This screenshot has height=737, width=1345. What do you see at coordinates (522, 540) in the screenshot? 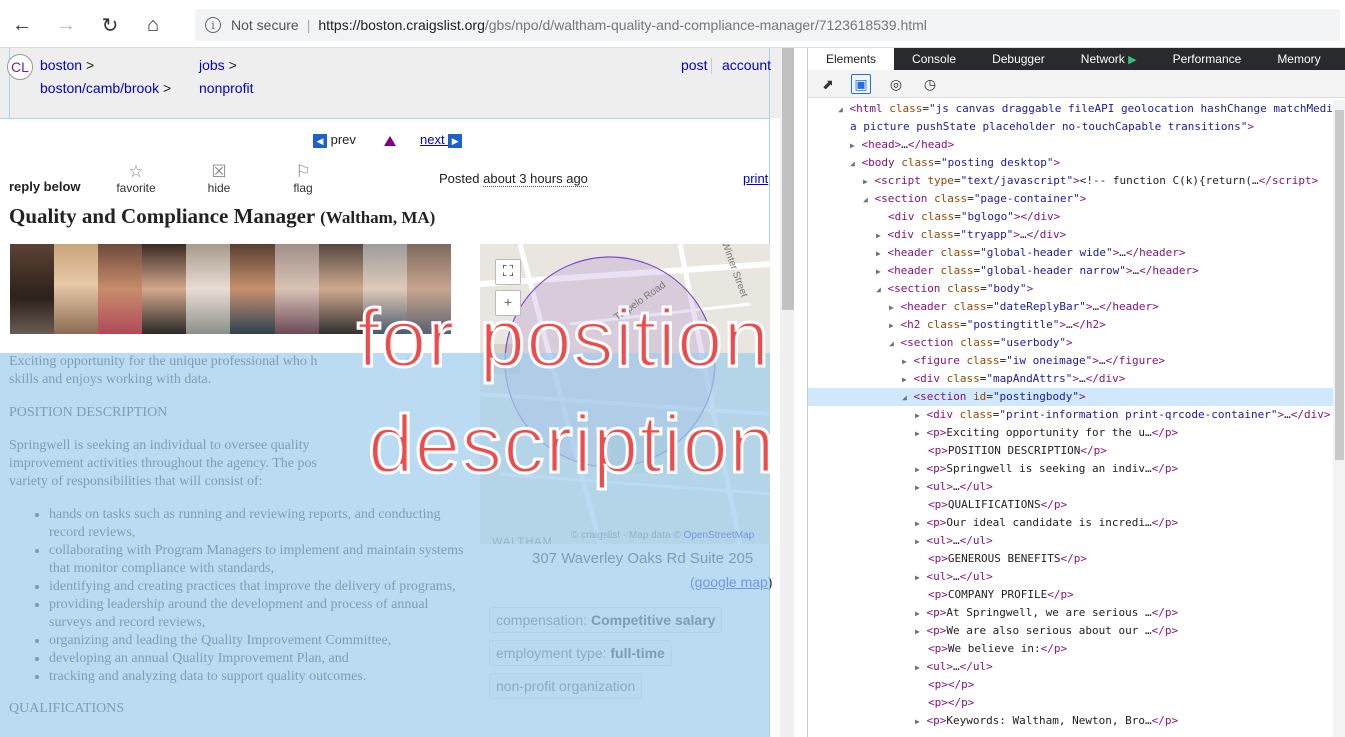
I see `map-town-label: WALTHAM` at bounding box center [522, 540].